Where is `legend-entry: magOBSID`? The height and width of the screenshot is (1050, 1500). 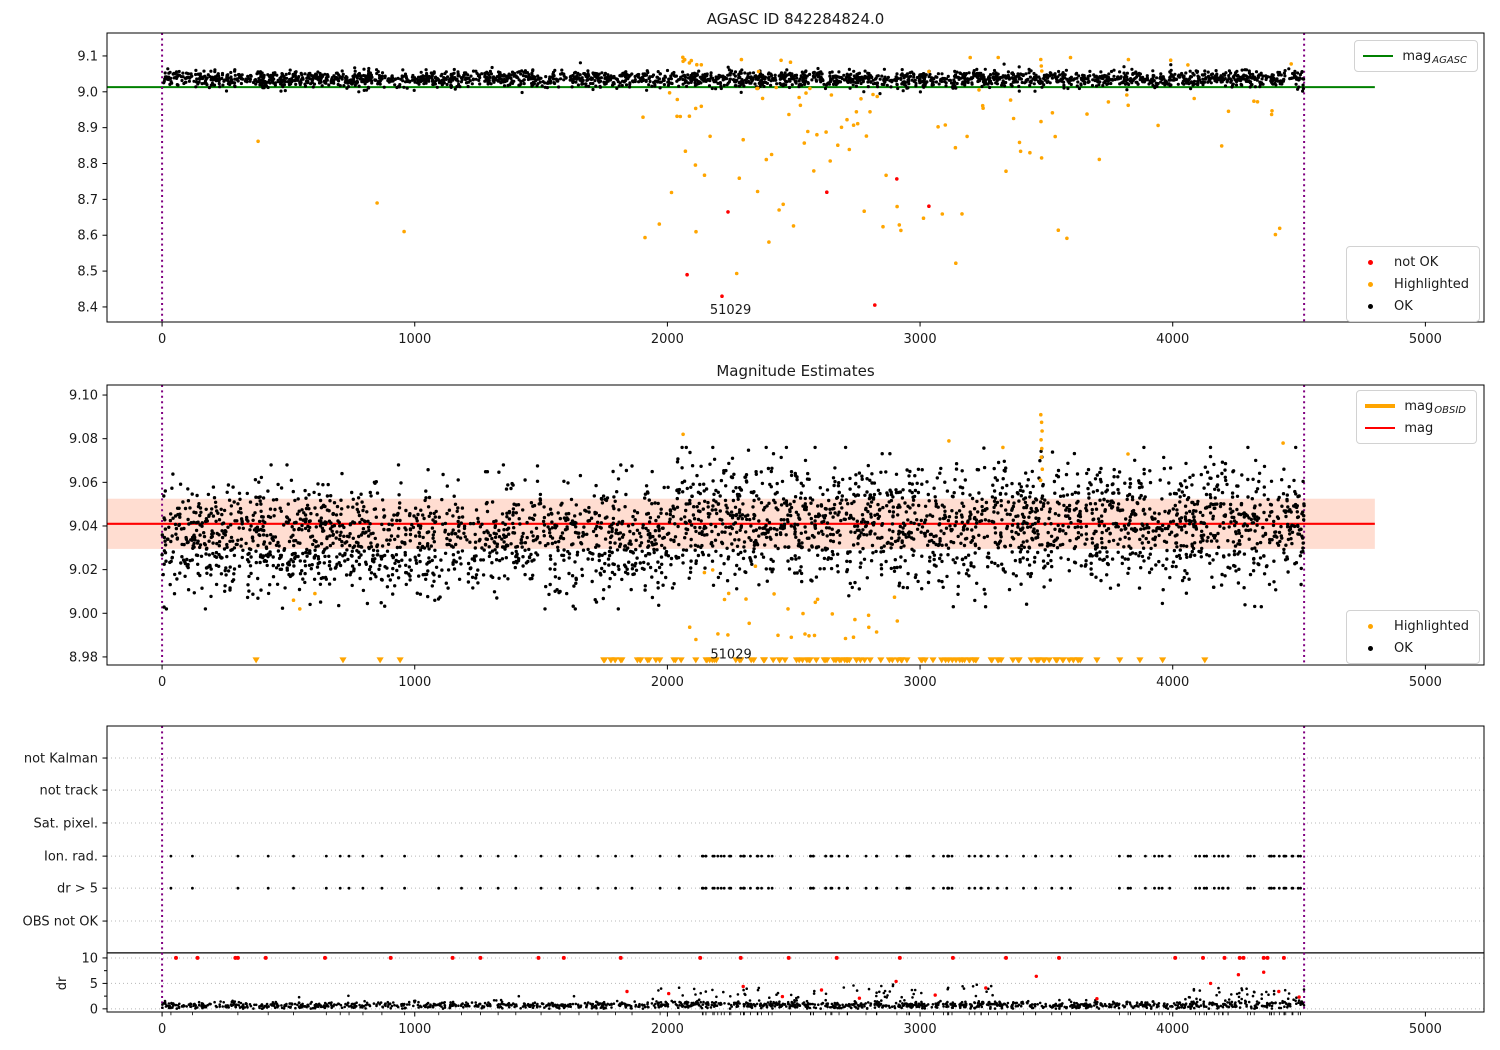 legend-entry: magOBSID is located at coordinates (1415, 406).